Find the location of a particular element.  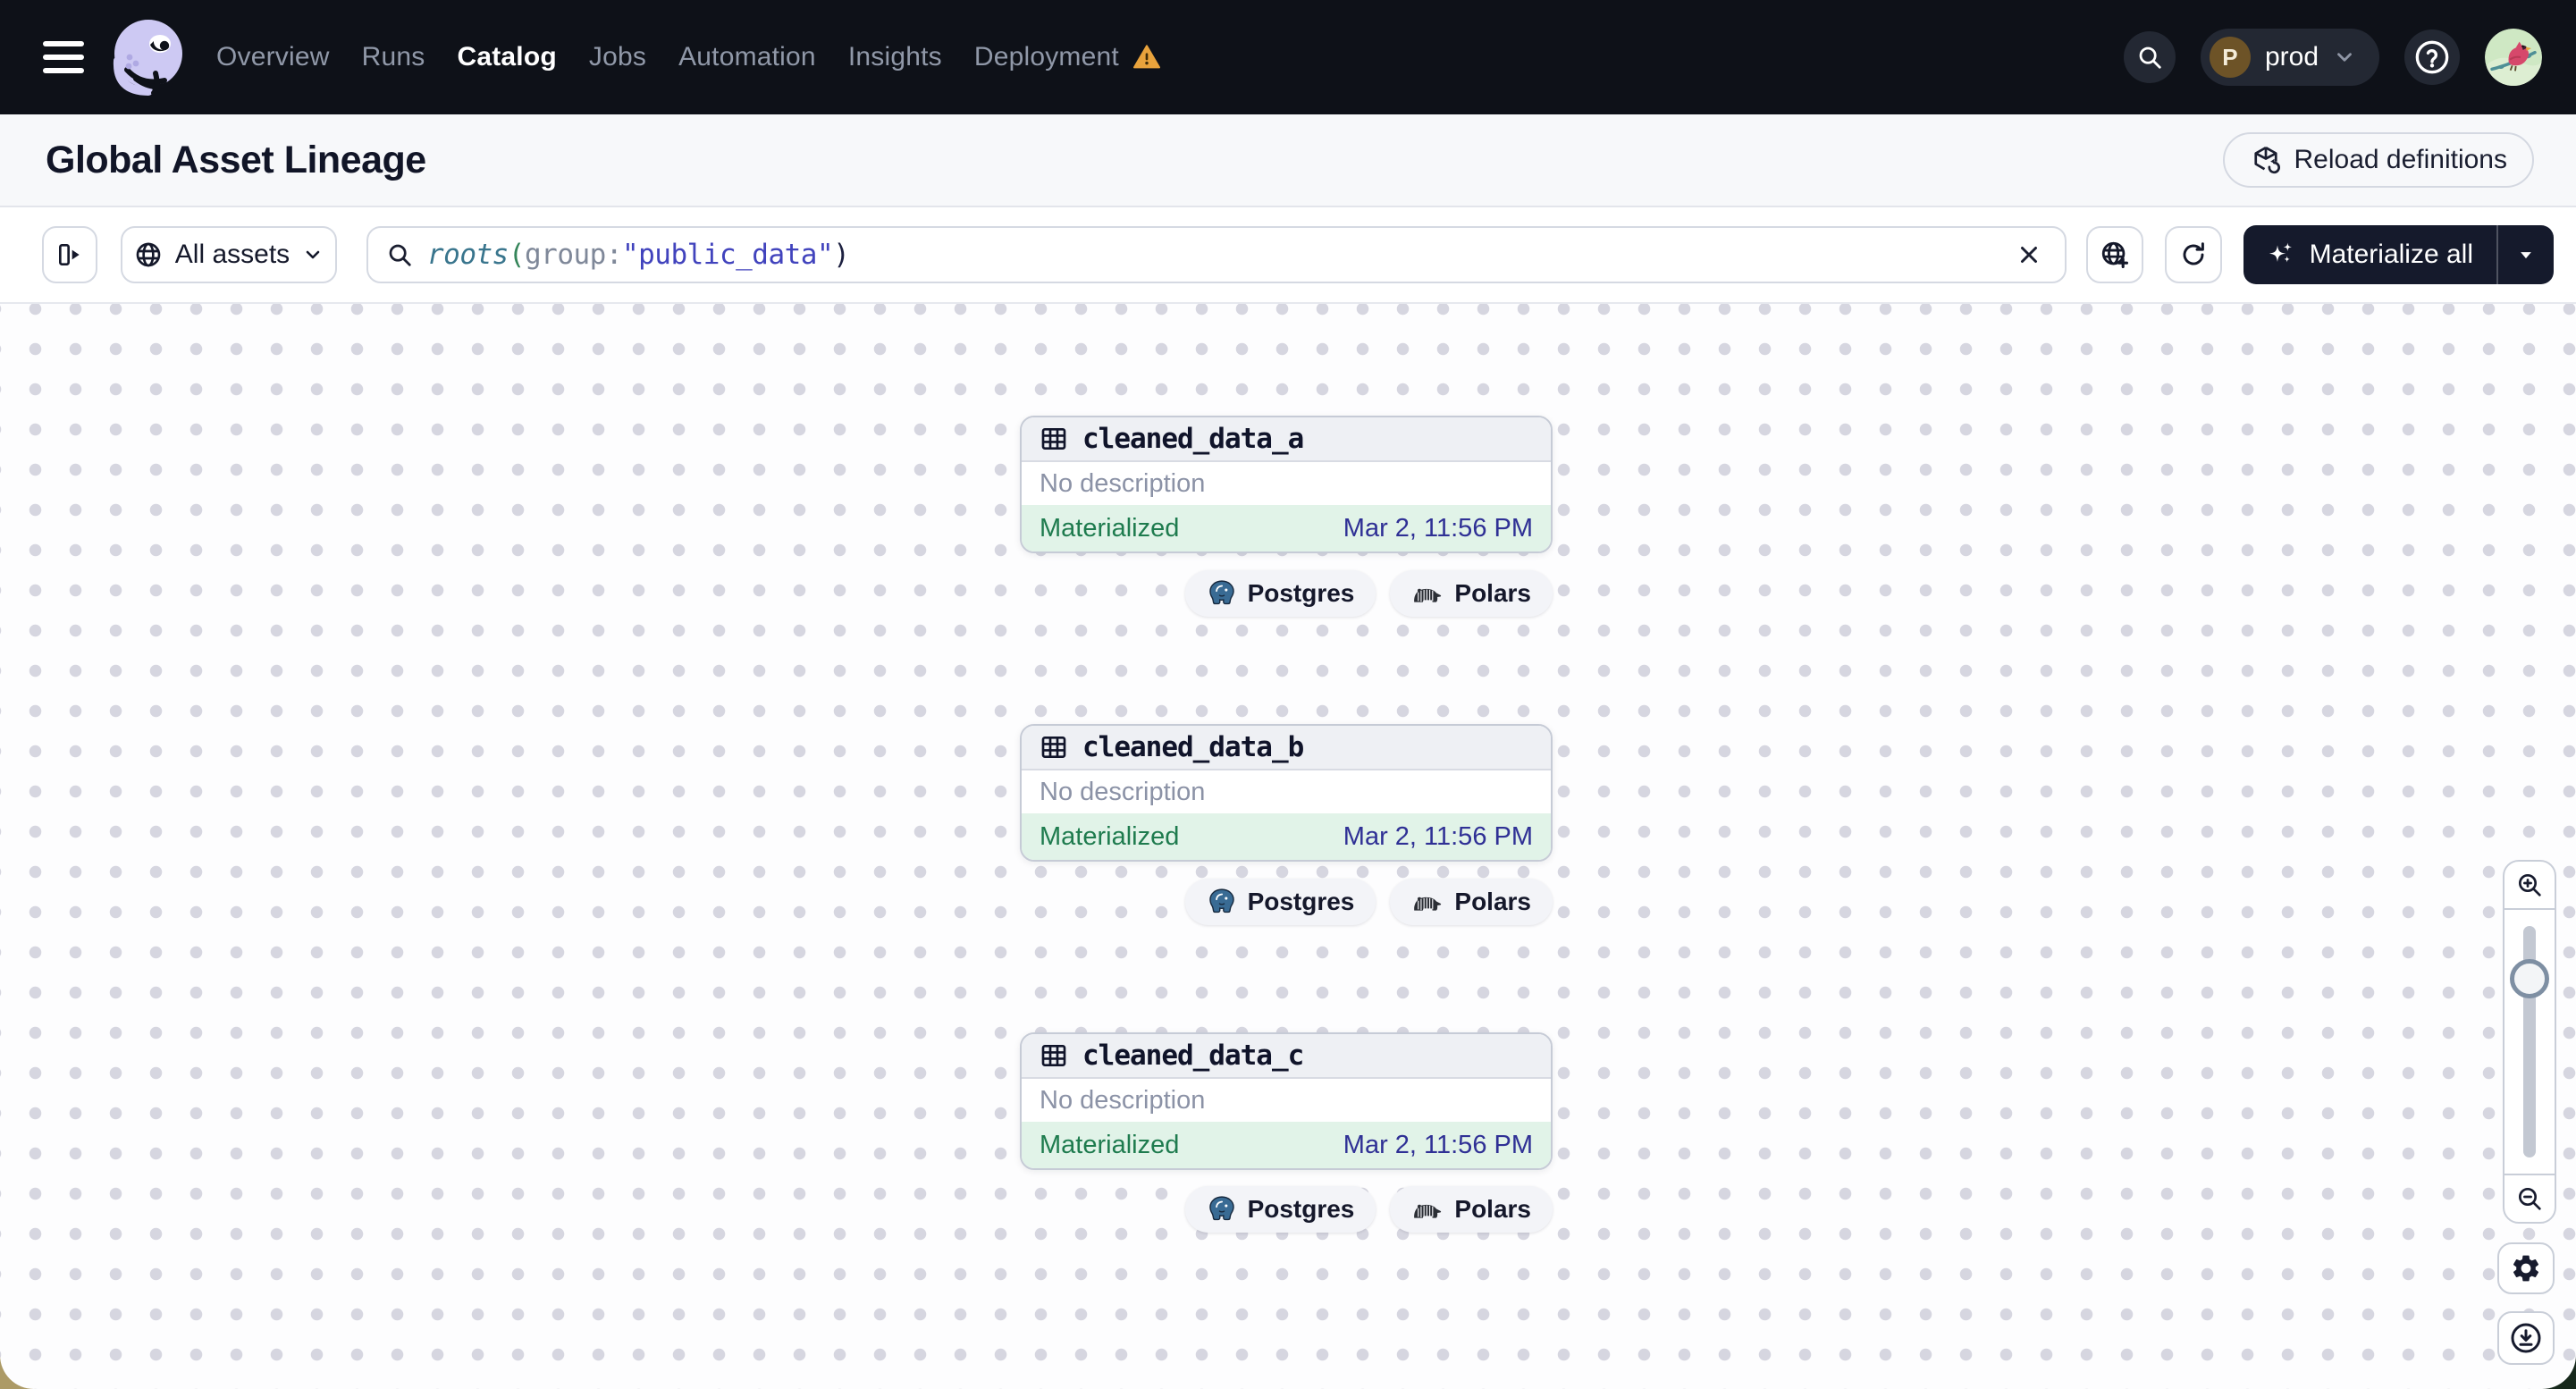

materialize-options-button is located at coordinates (2526, 254).